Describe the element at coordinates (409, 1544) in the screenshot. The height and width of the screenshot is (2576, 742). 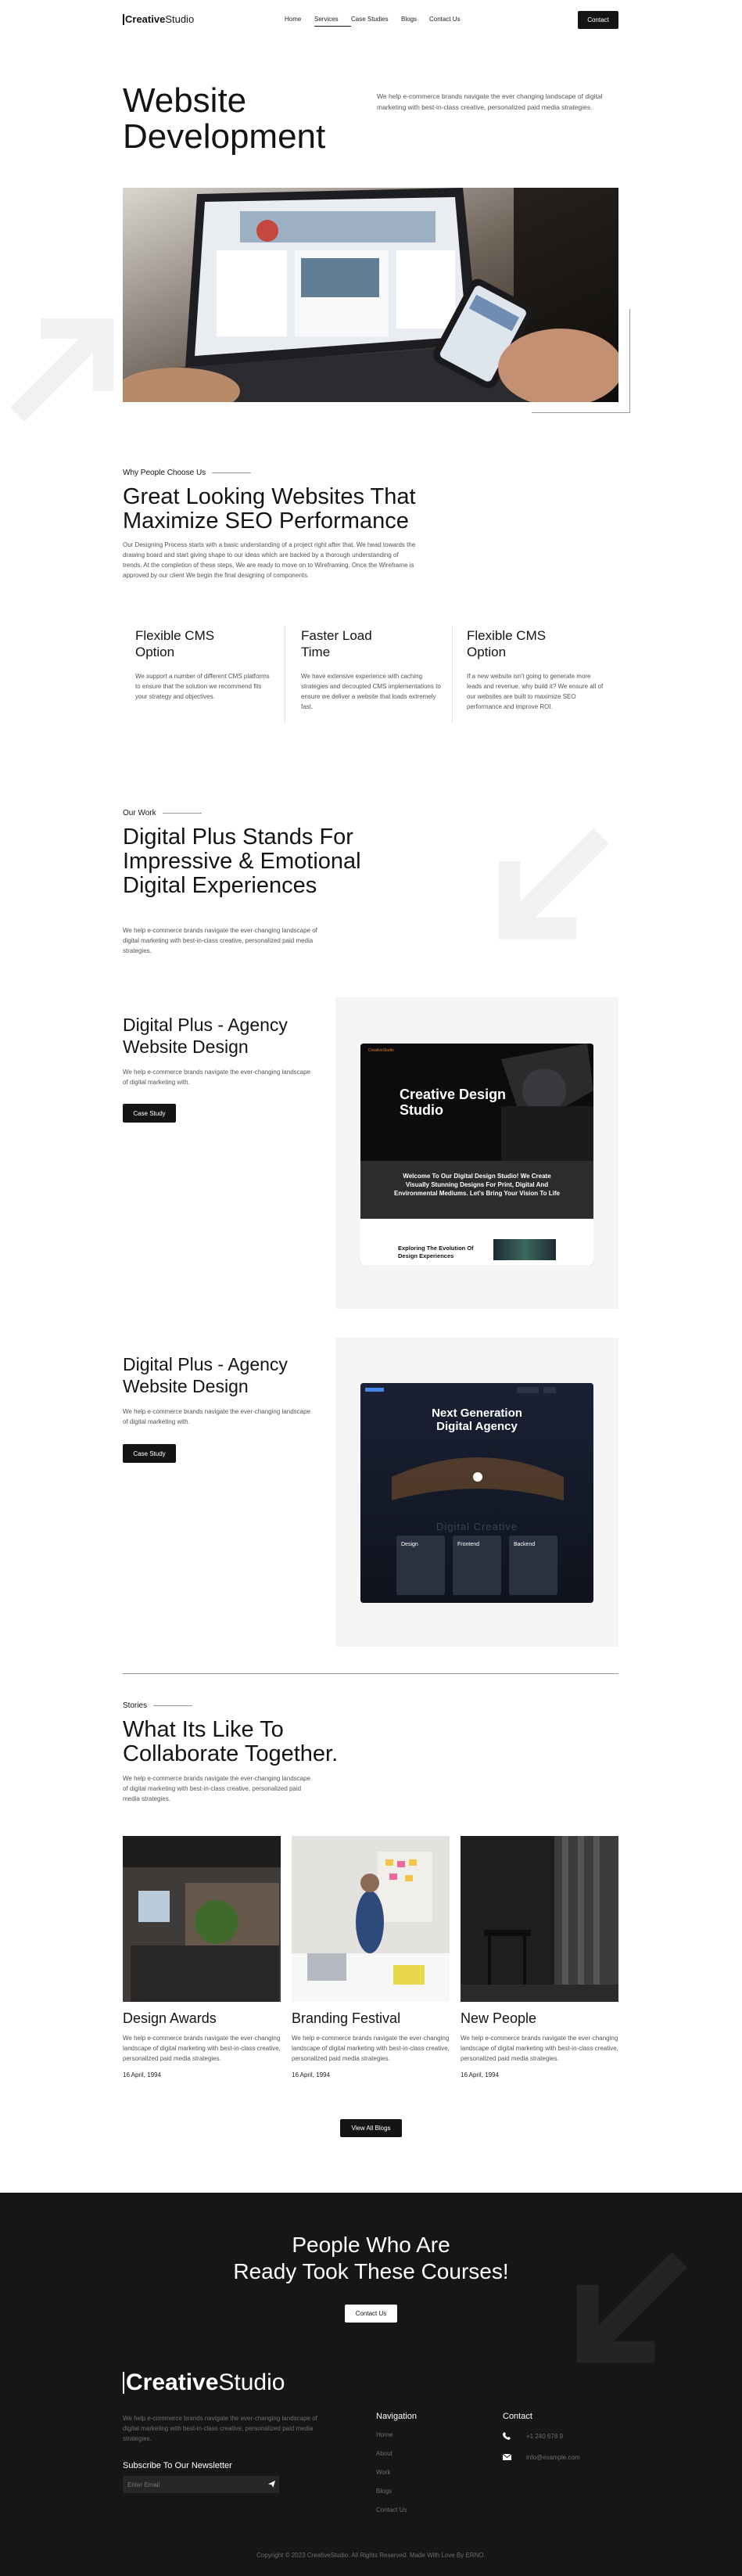
I see `mock-card-design: Design` at that location.